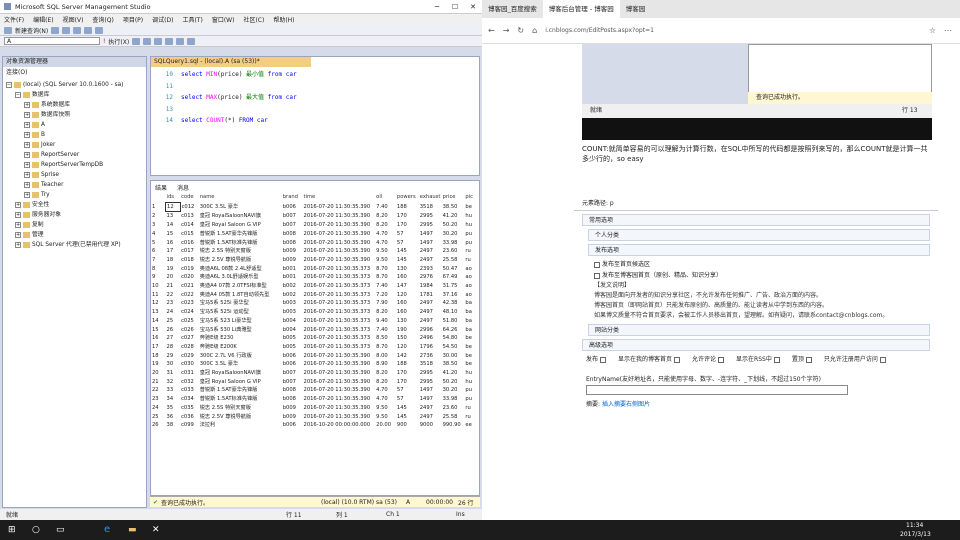 The height and width of the screenshot is (540, 960). I want to click on table-cell: c099, so click(189, 425).